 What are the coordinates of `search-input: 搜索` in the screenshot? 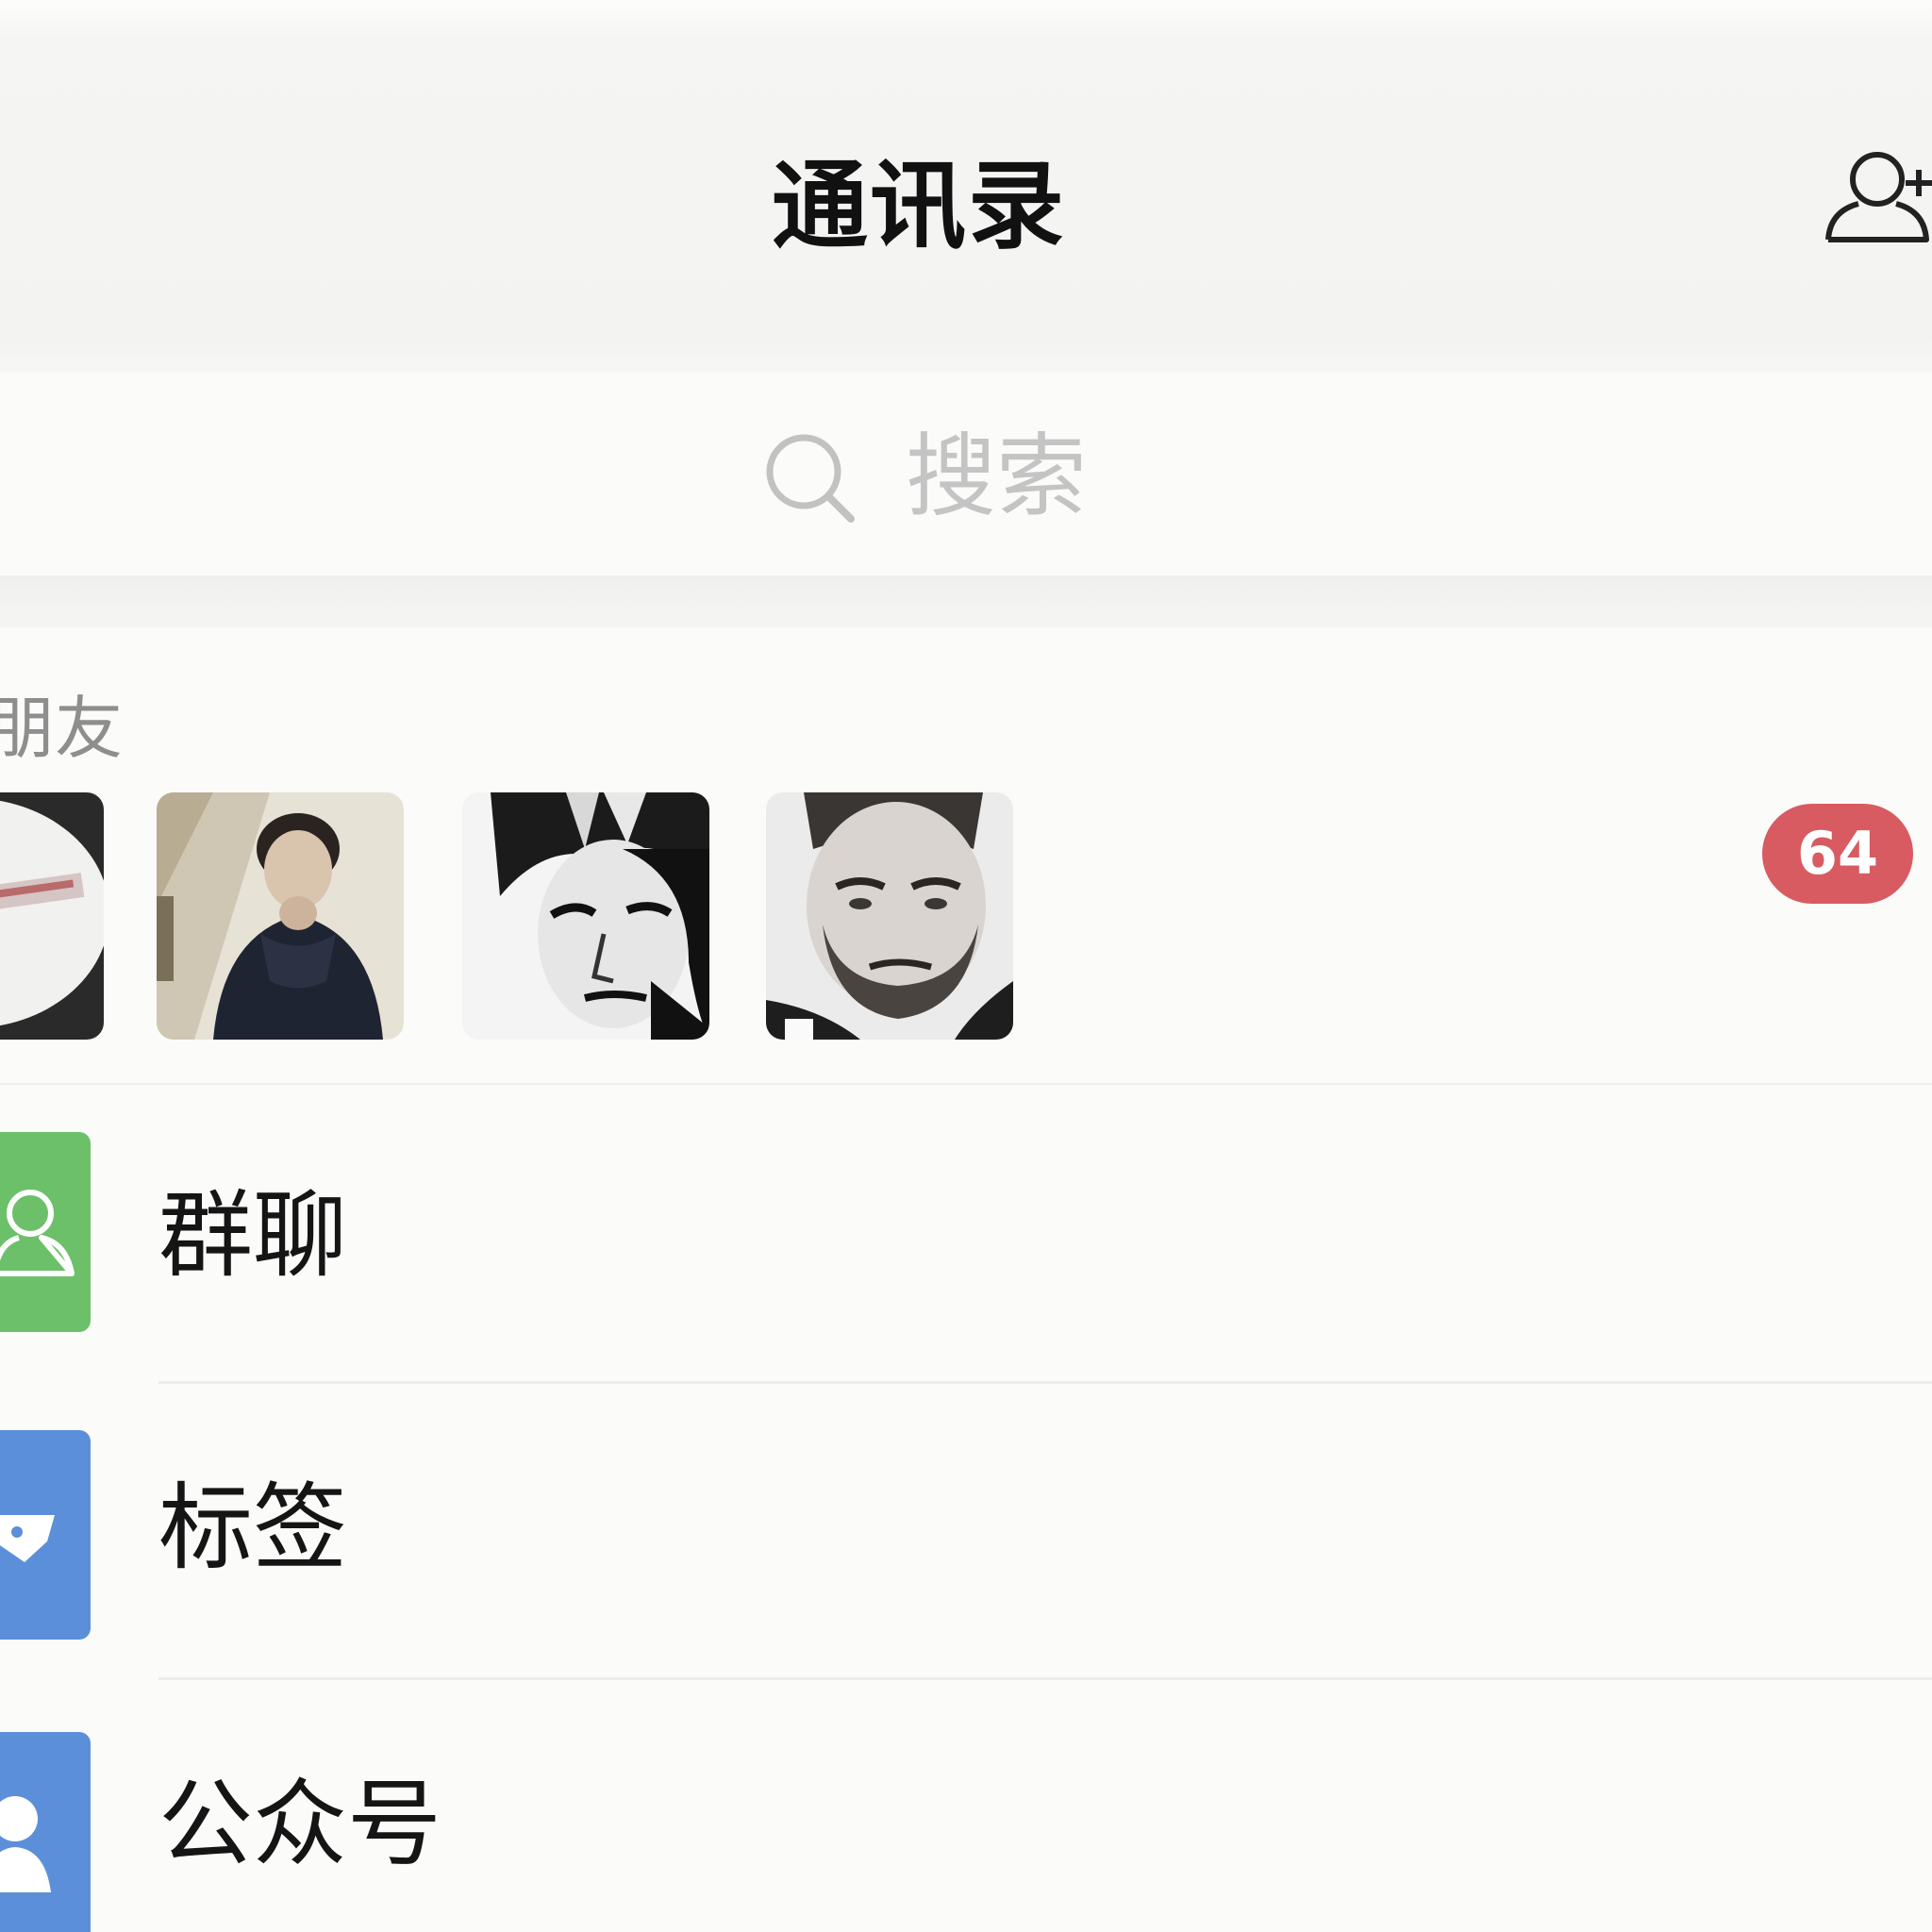 It's located at (934, 477).